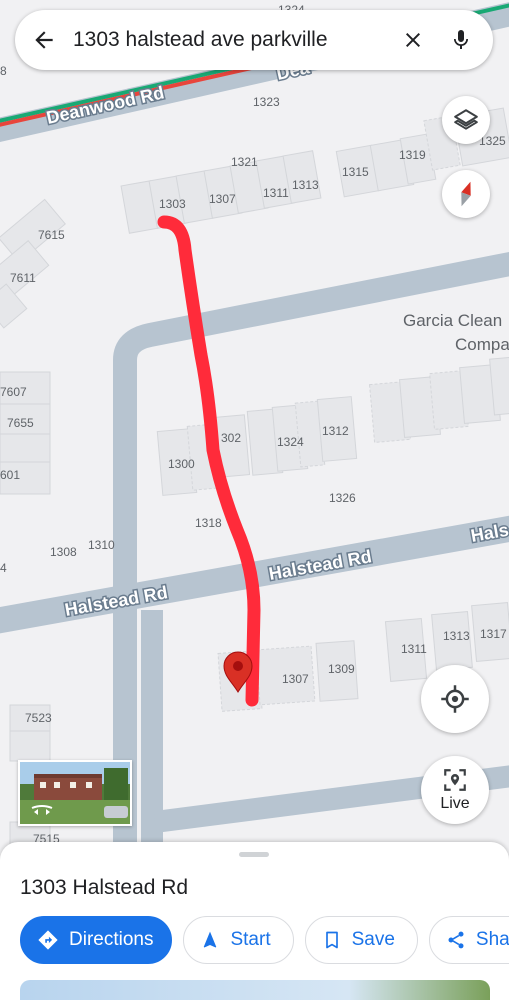 This screenshot has height=1000, width=509. I want to click on save-button: Save, so click(361, 940).